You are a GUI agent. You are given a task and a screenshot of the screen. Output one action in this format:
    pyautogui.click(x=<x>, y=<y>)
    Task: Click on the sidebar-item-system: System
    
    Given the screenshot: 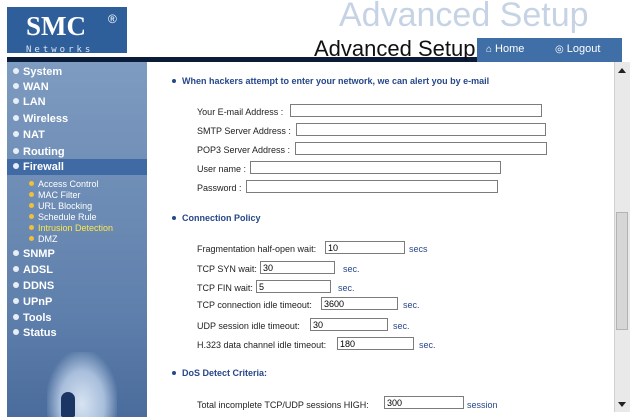 What is the action you would take?
    pyautogui.click(x=37, y=72)
    